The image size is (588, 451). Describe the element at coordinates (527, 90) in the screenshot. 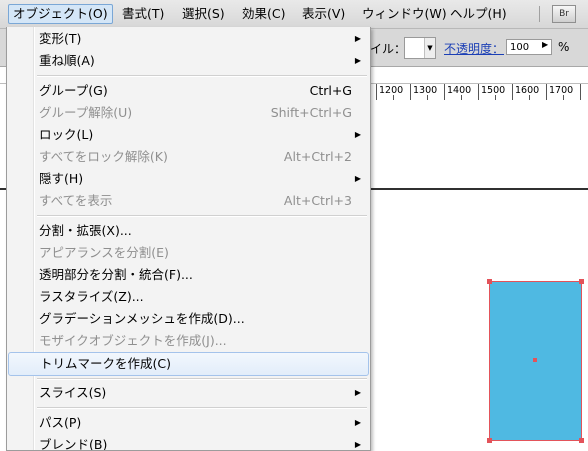

I see `ruler-label: 1600` at that location.